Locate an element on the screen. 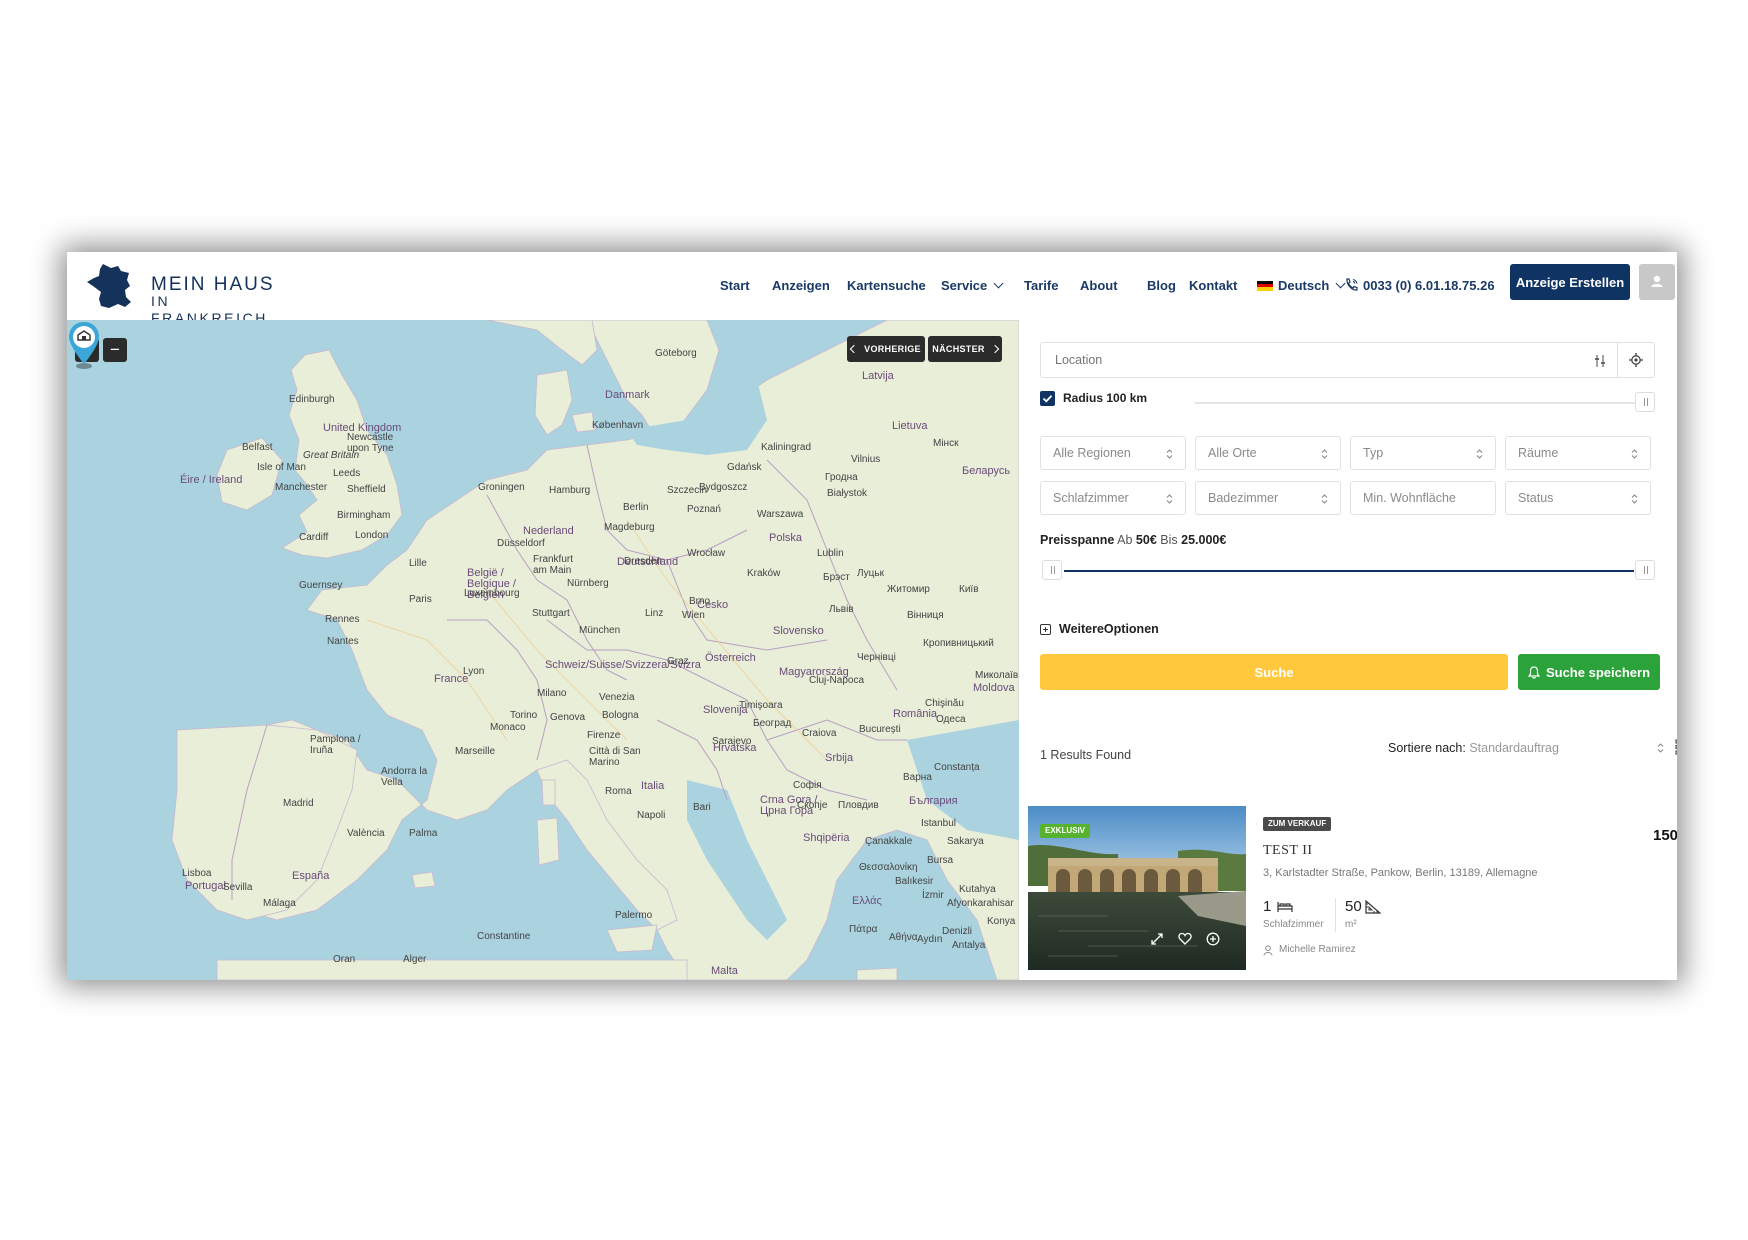  map-label: Latvija is located at coordinates (878, 376).